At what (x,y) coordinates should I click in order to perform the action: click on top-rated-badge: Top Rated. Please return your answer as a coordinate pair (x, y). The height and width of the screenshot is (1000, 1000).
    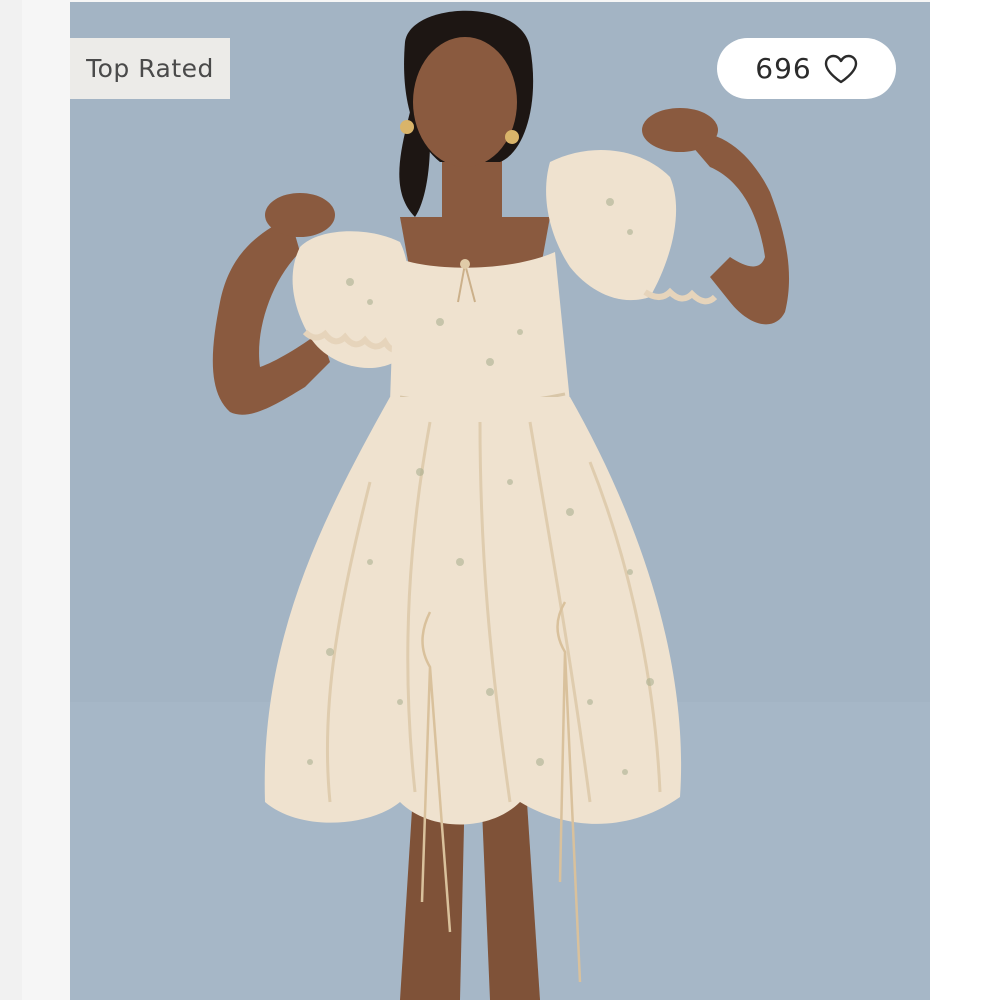
    Looking at the image, I should click on (150, 68).